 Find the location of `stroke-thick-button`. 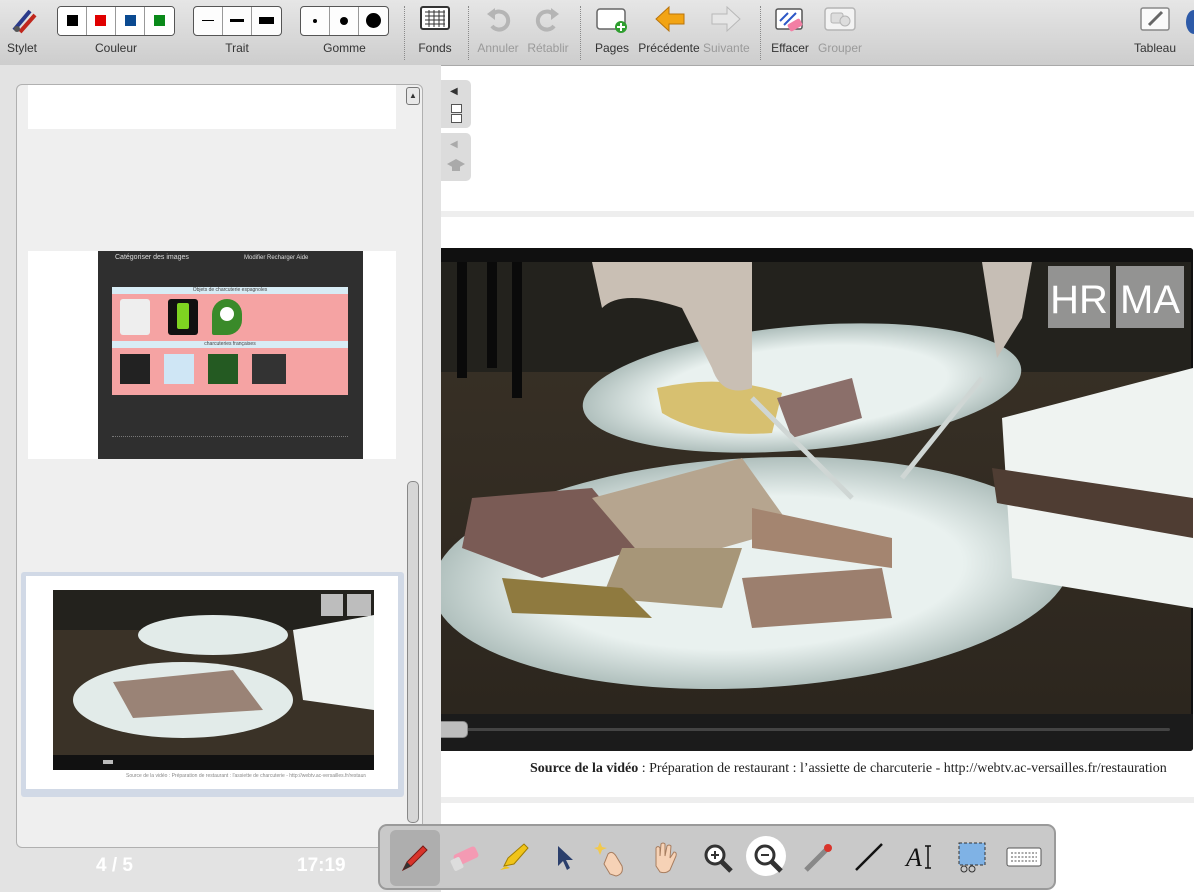

stroke-thick-button is located at coordinates (266, 21).